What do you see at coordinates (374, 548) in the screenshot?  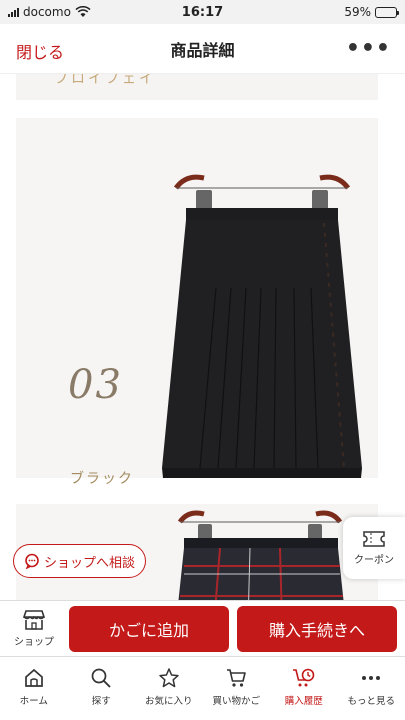 I see `coupon-button: クーポン` at bounding box center [374, 548].